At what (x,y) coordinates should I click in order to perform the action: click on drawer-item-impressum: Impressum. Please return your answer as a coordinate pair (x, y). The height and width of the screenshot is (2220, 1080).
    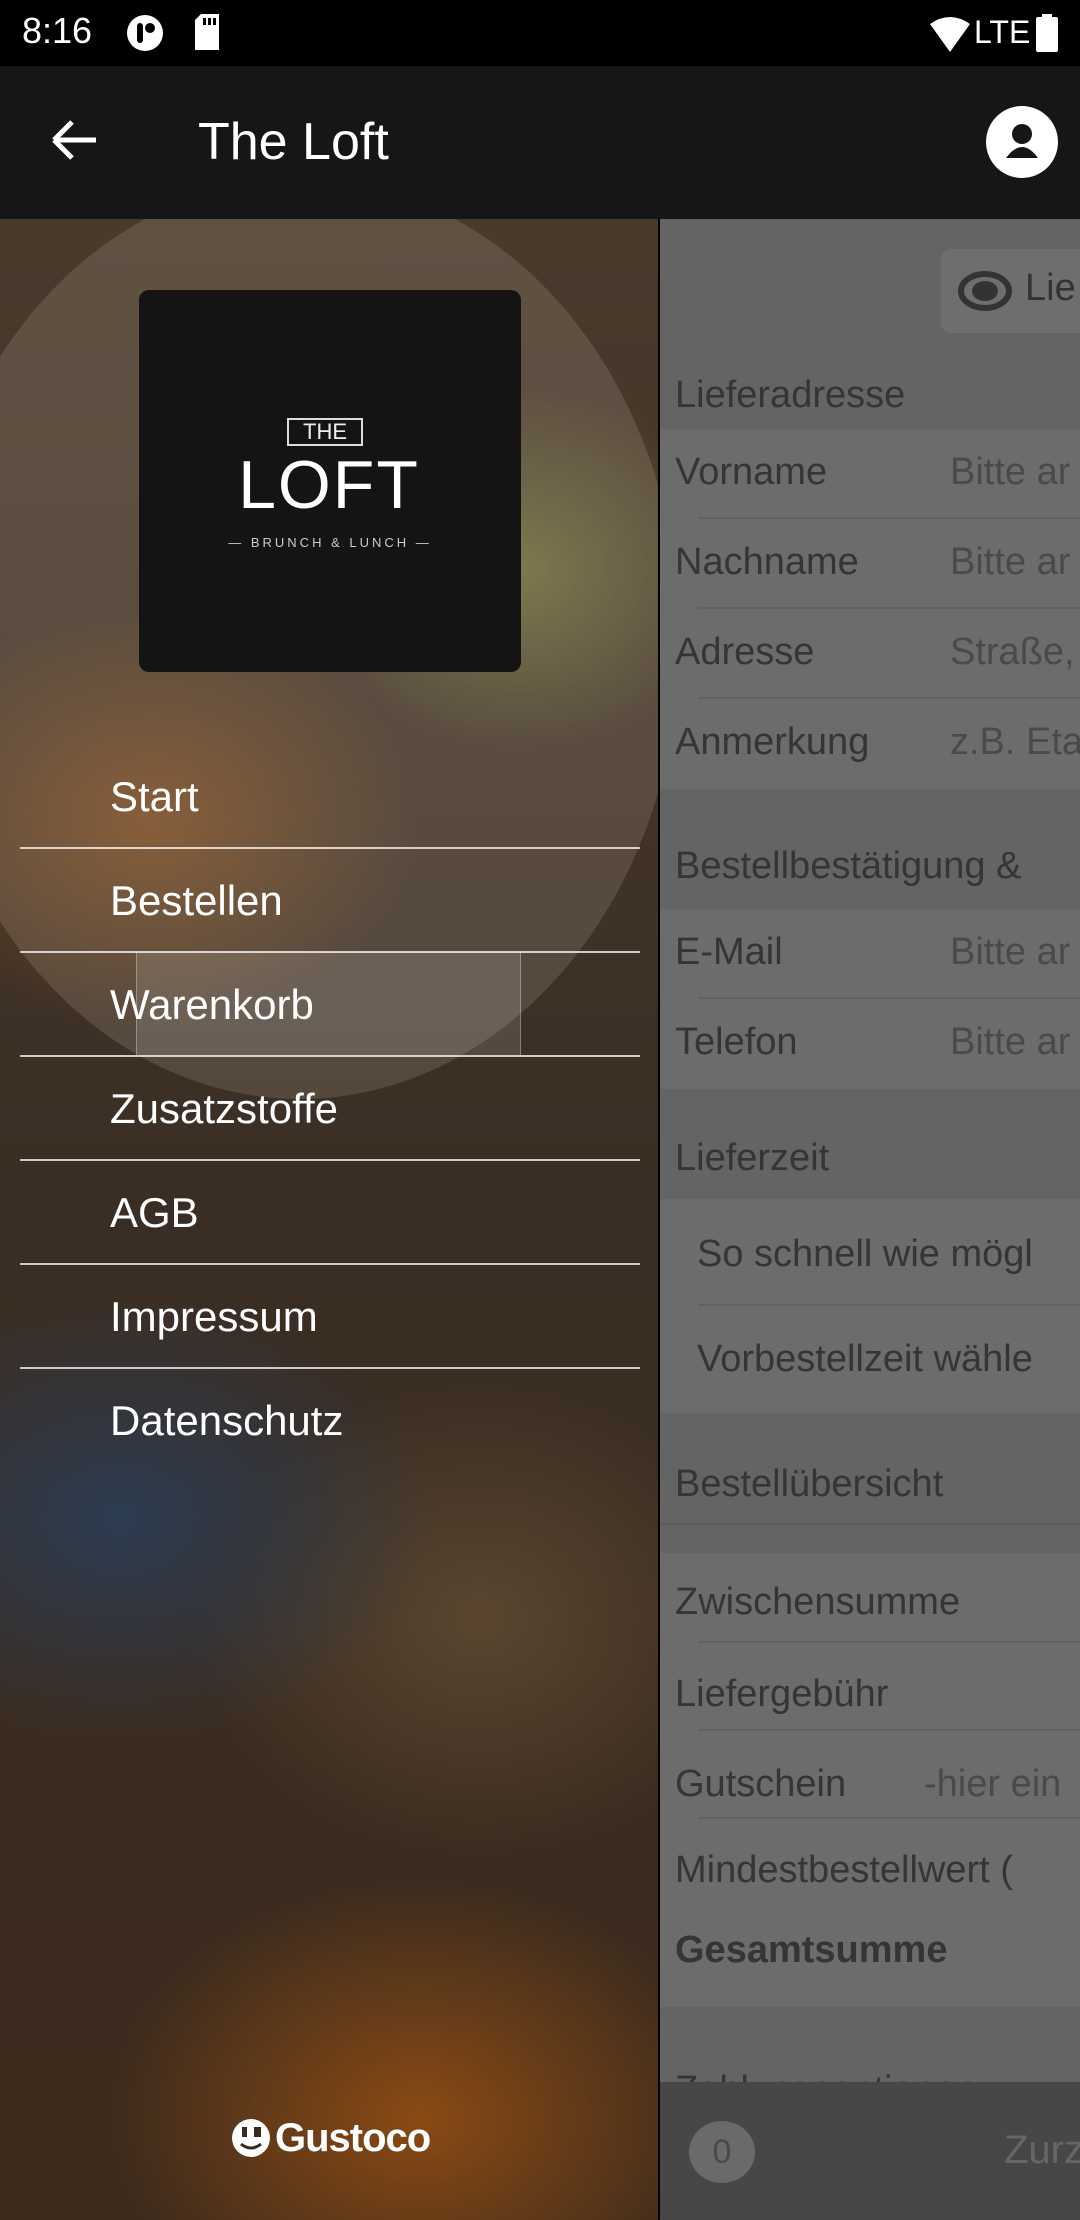
    Looking at the image, I should click on (329, 1317).